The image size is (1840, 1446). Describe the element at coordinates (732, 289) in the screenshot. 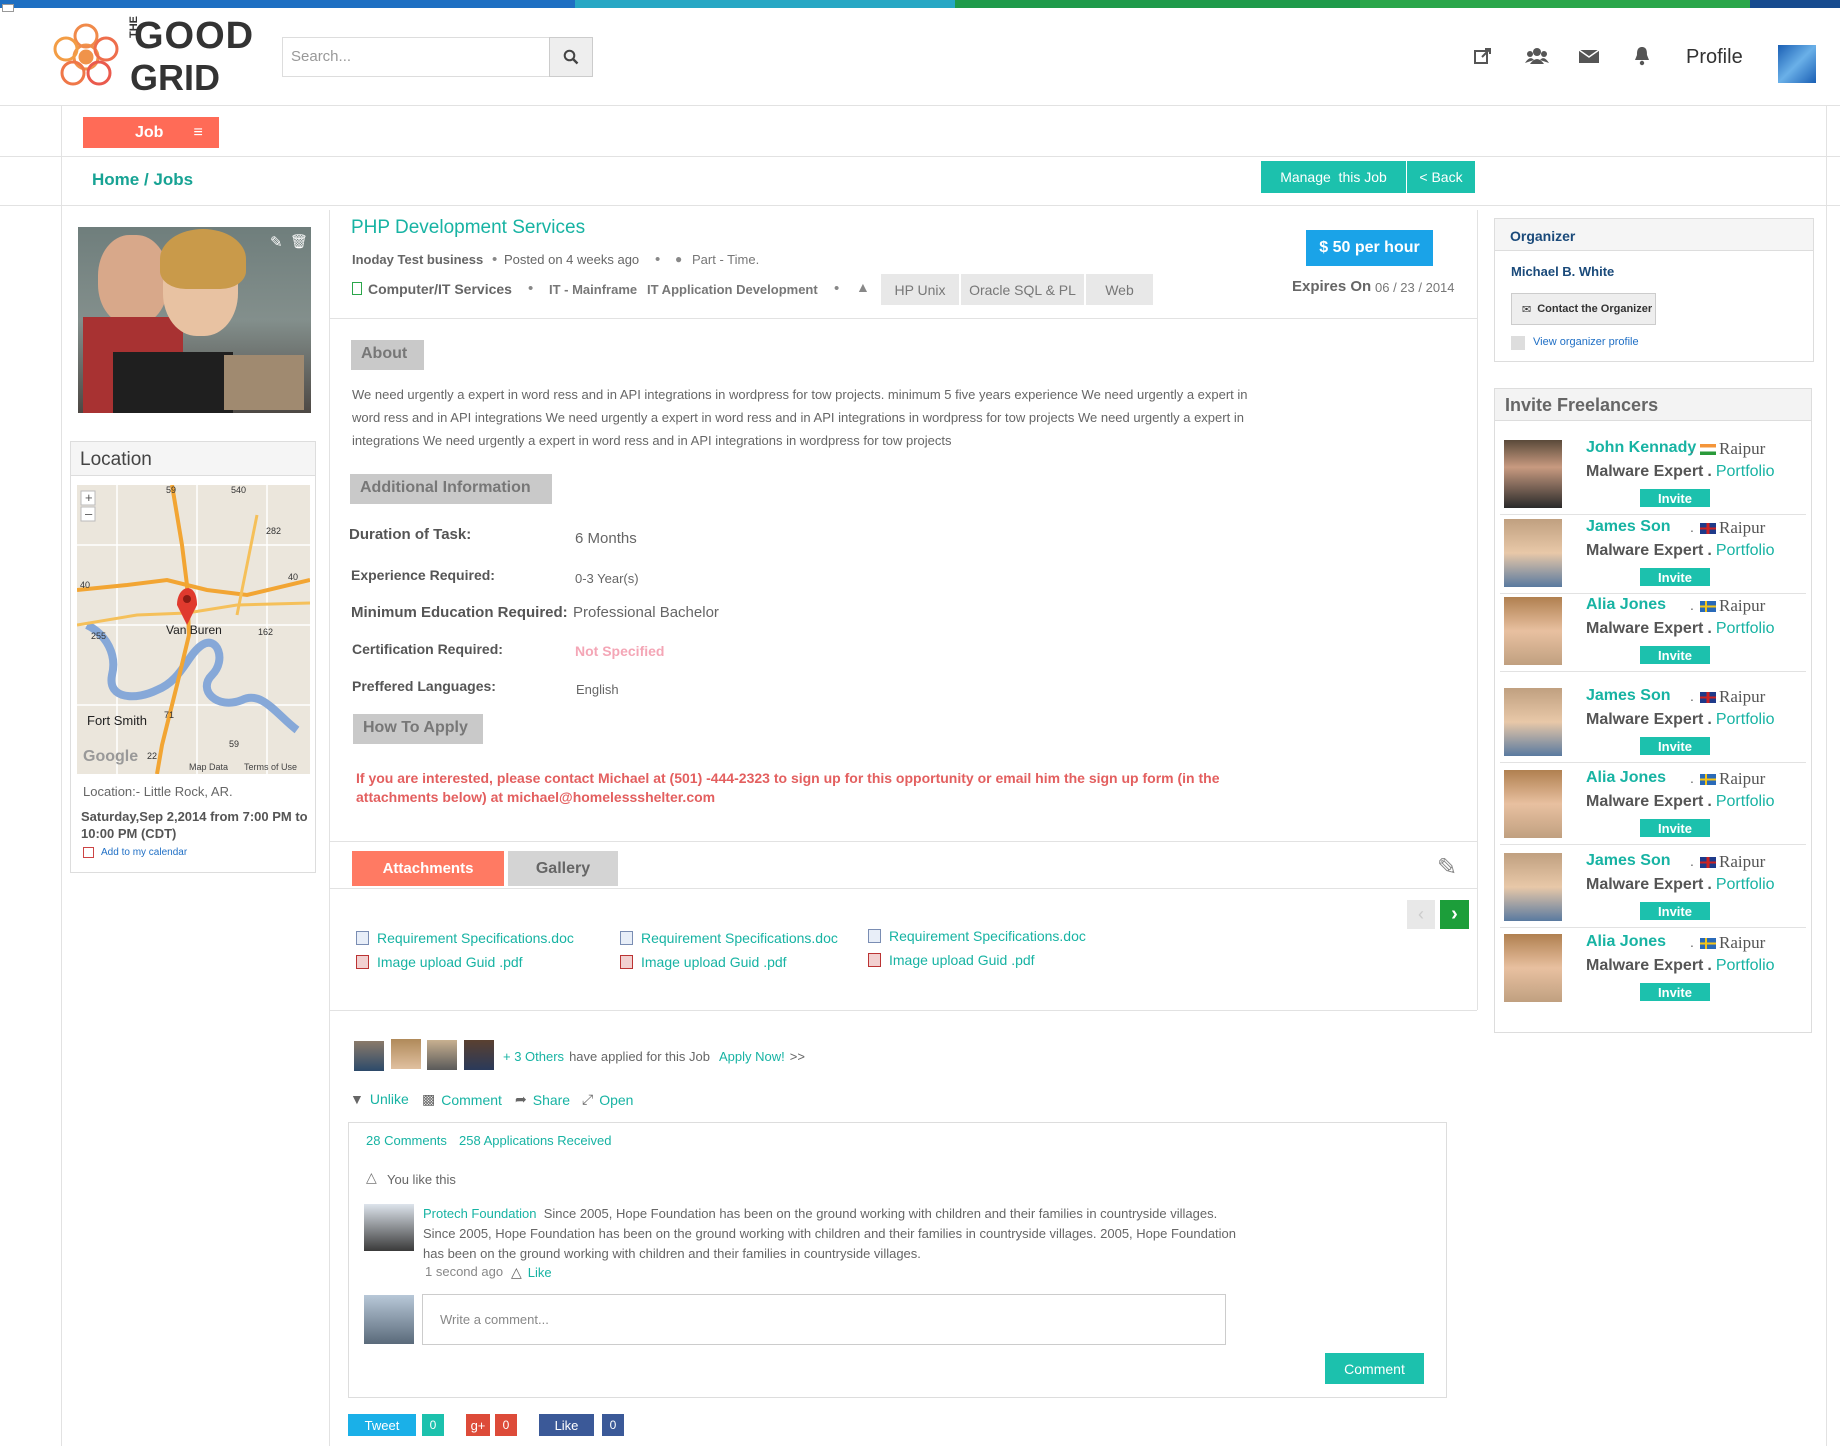

I see `job-subcategory: IT Application Development` at that location.